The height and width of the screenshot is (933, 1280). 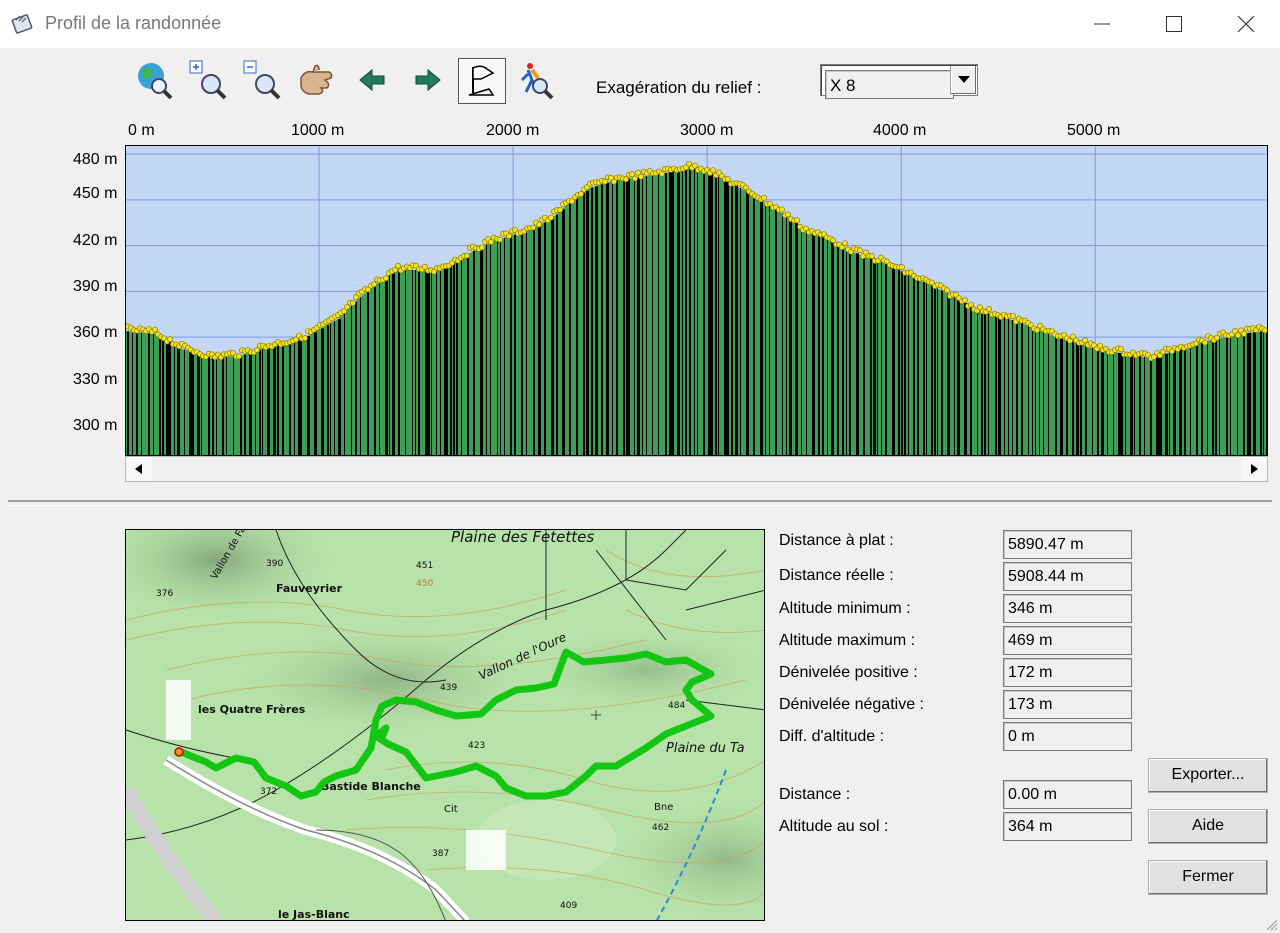 I want to click on zoom-in-icon, so click(x=209, y=81).